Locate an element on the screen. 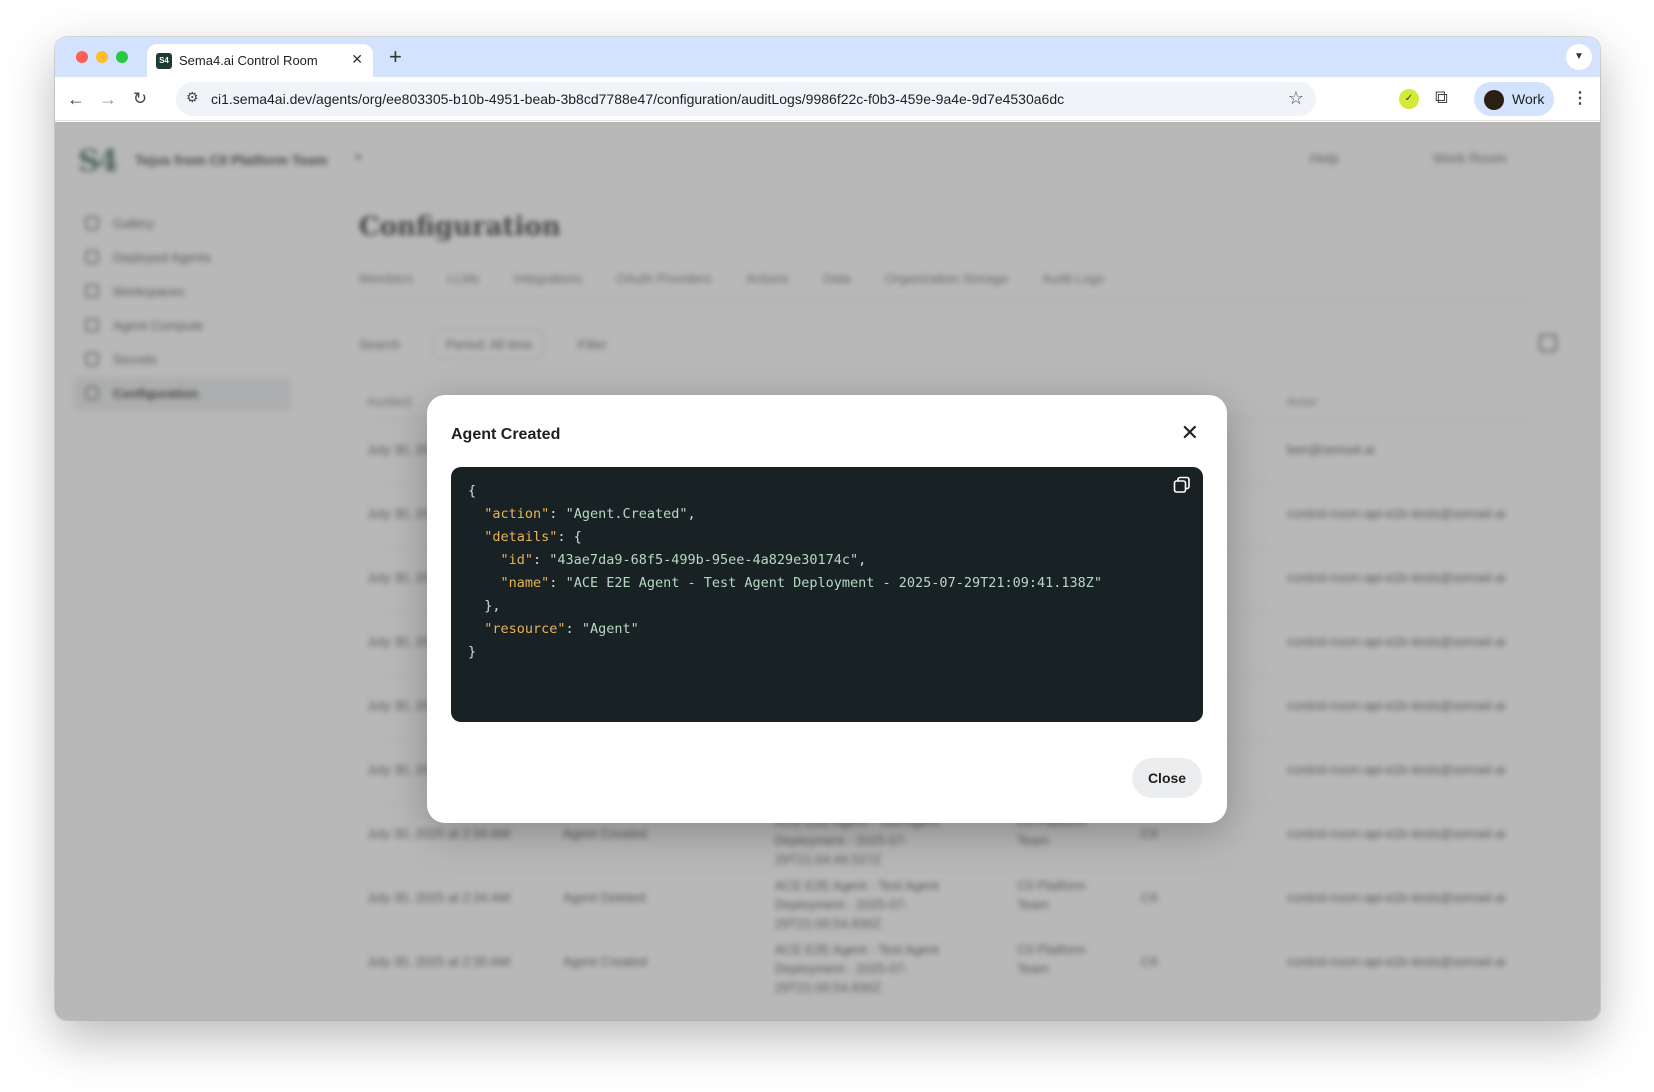  window-close-dot is located at coordinates (82, 57).